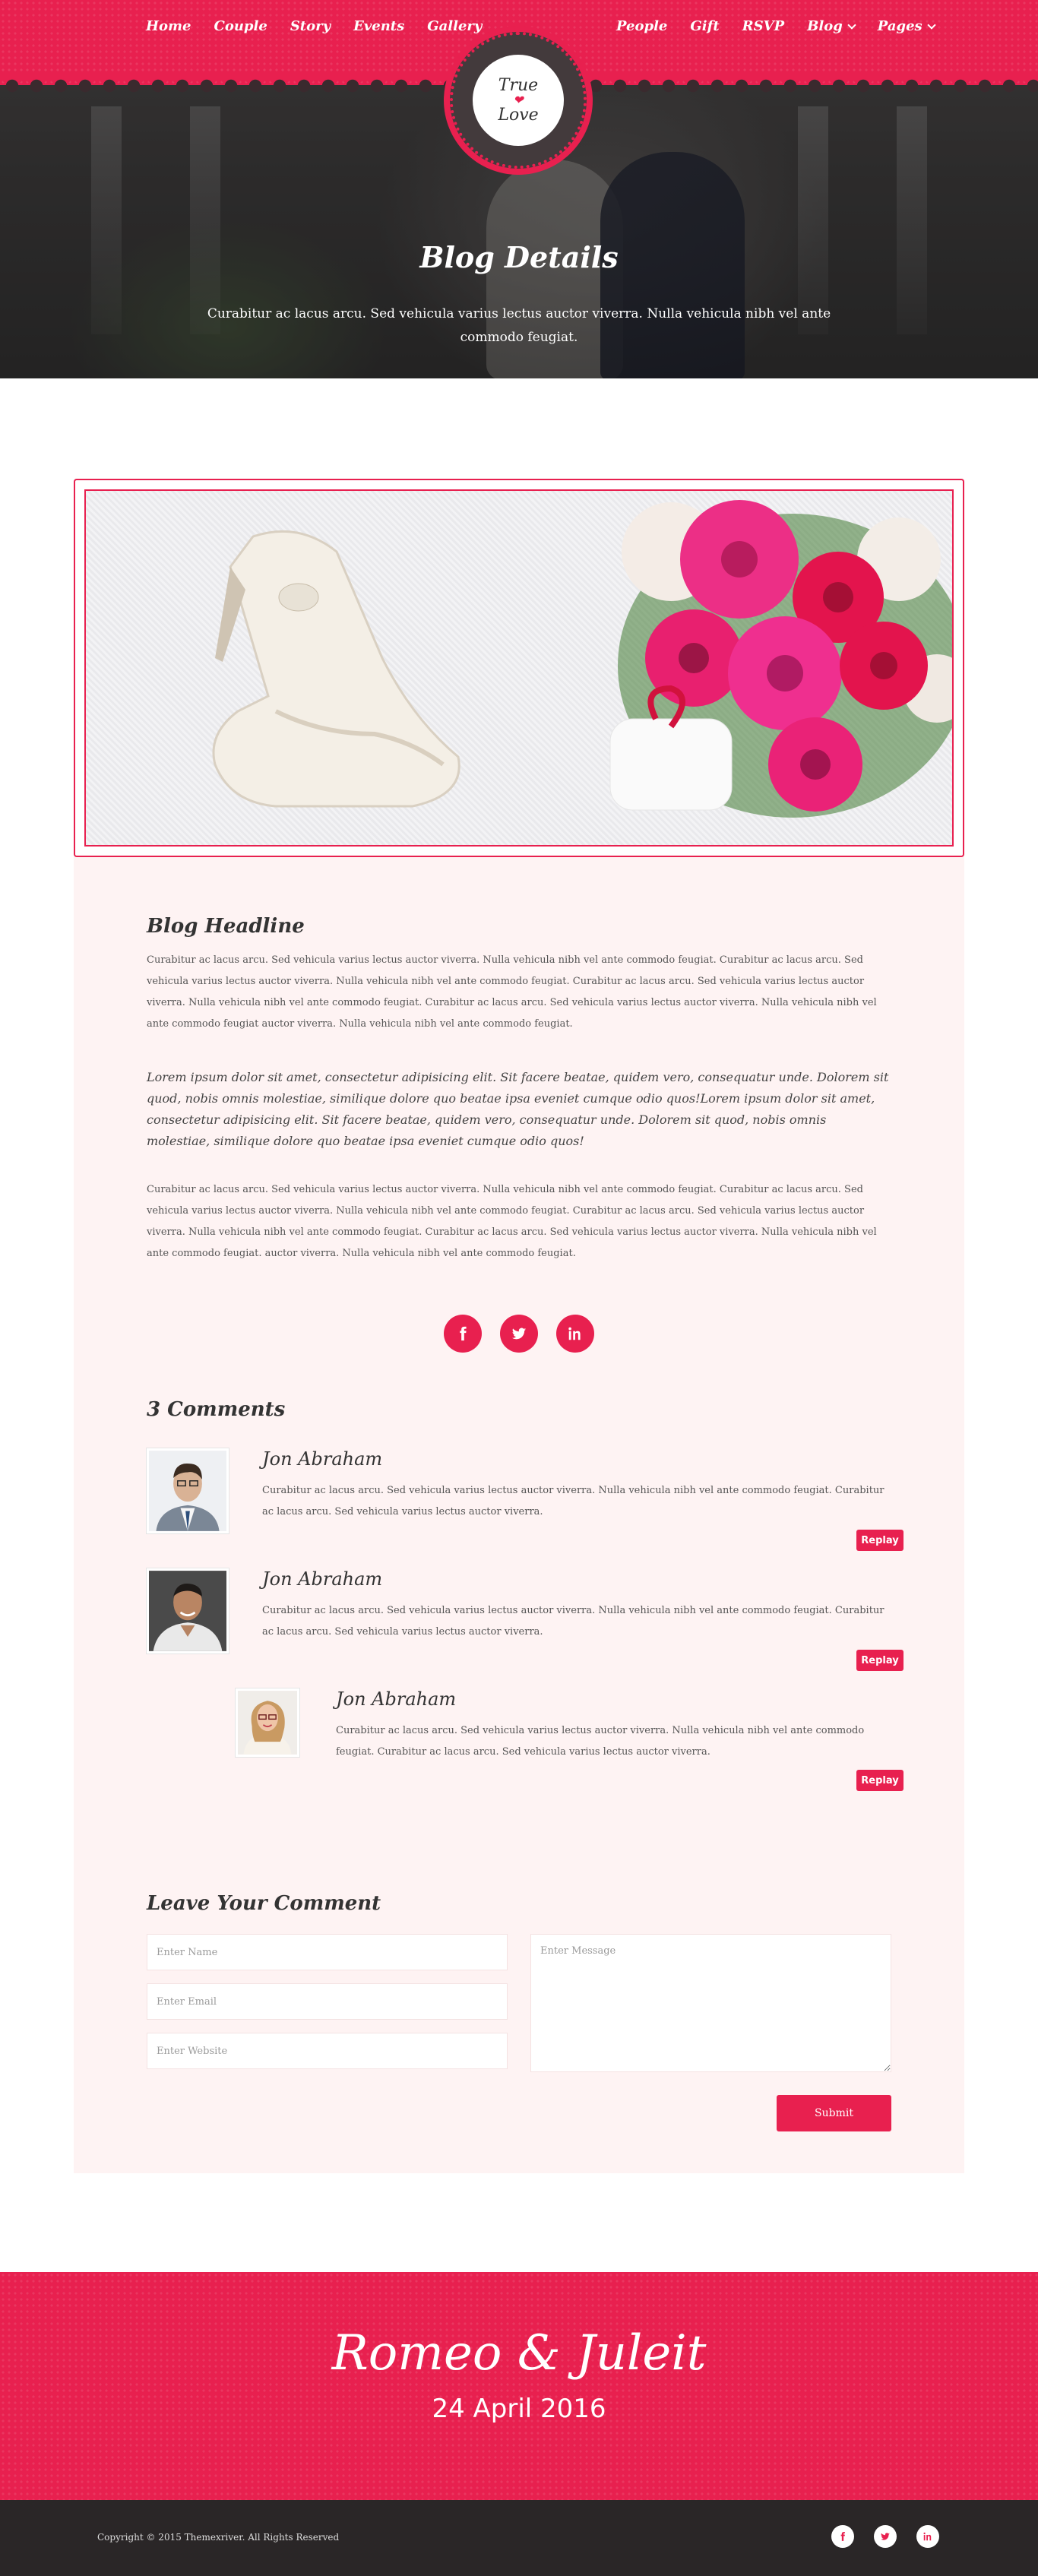  What do you see at coordinates (378, 26) in the screenshot?
I see `nav-events: Events` at bounding box center [378, 26].